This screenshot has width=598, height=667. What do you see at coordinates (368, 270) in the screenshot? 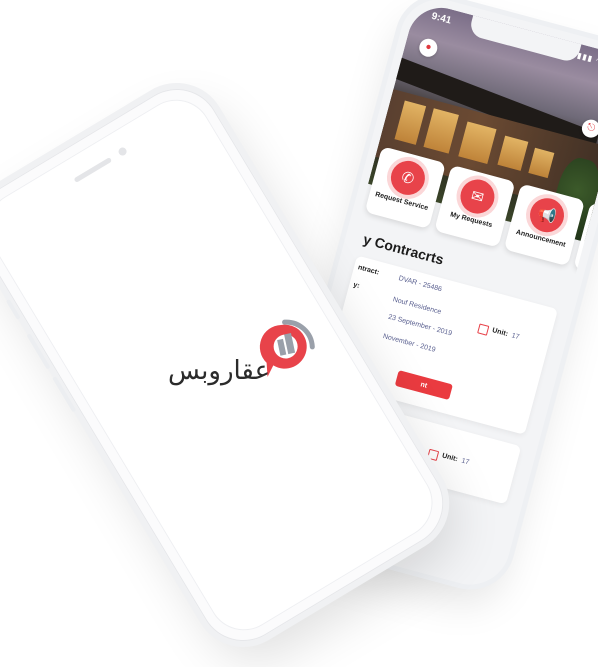
I see `contract-label: ntract:` at bounding box center [368, 270].